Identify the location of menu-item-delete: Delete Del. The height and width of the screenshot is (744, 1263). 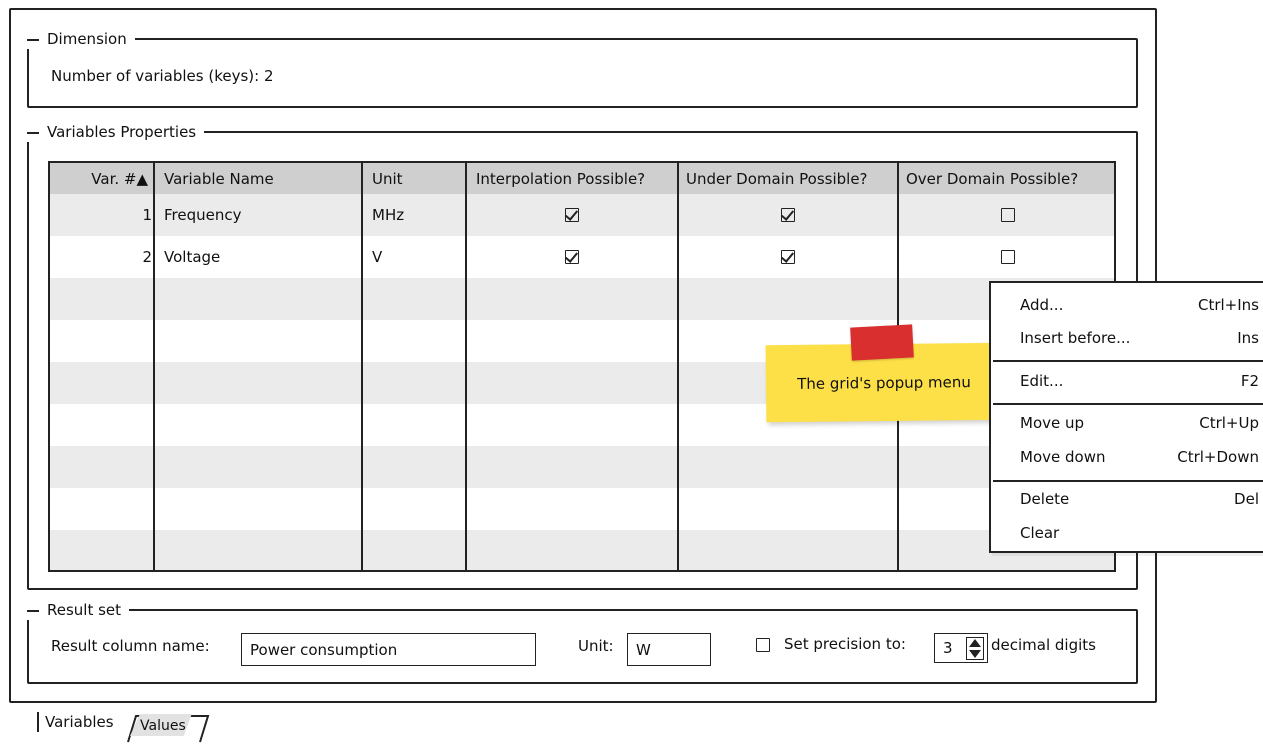
(1139, 499).